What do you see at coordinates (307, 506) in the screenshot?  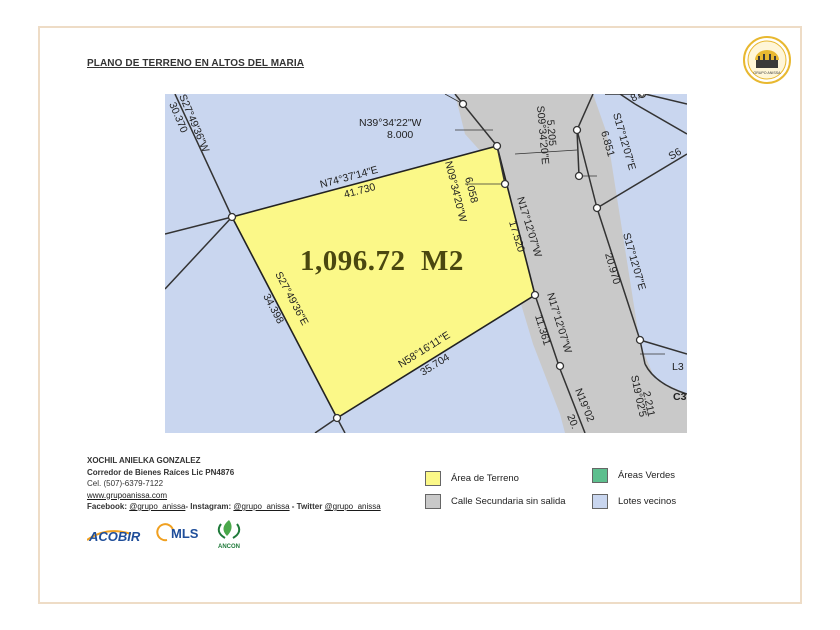 I see `twitter-prefix: - Twitter` at bounding box center [307, 506].